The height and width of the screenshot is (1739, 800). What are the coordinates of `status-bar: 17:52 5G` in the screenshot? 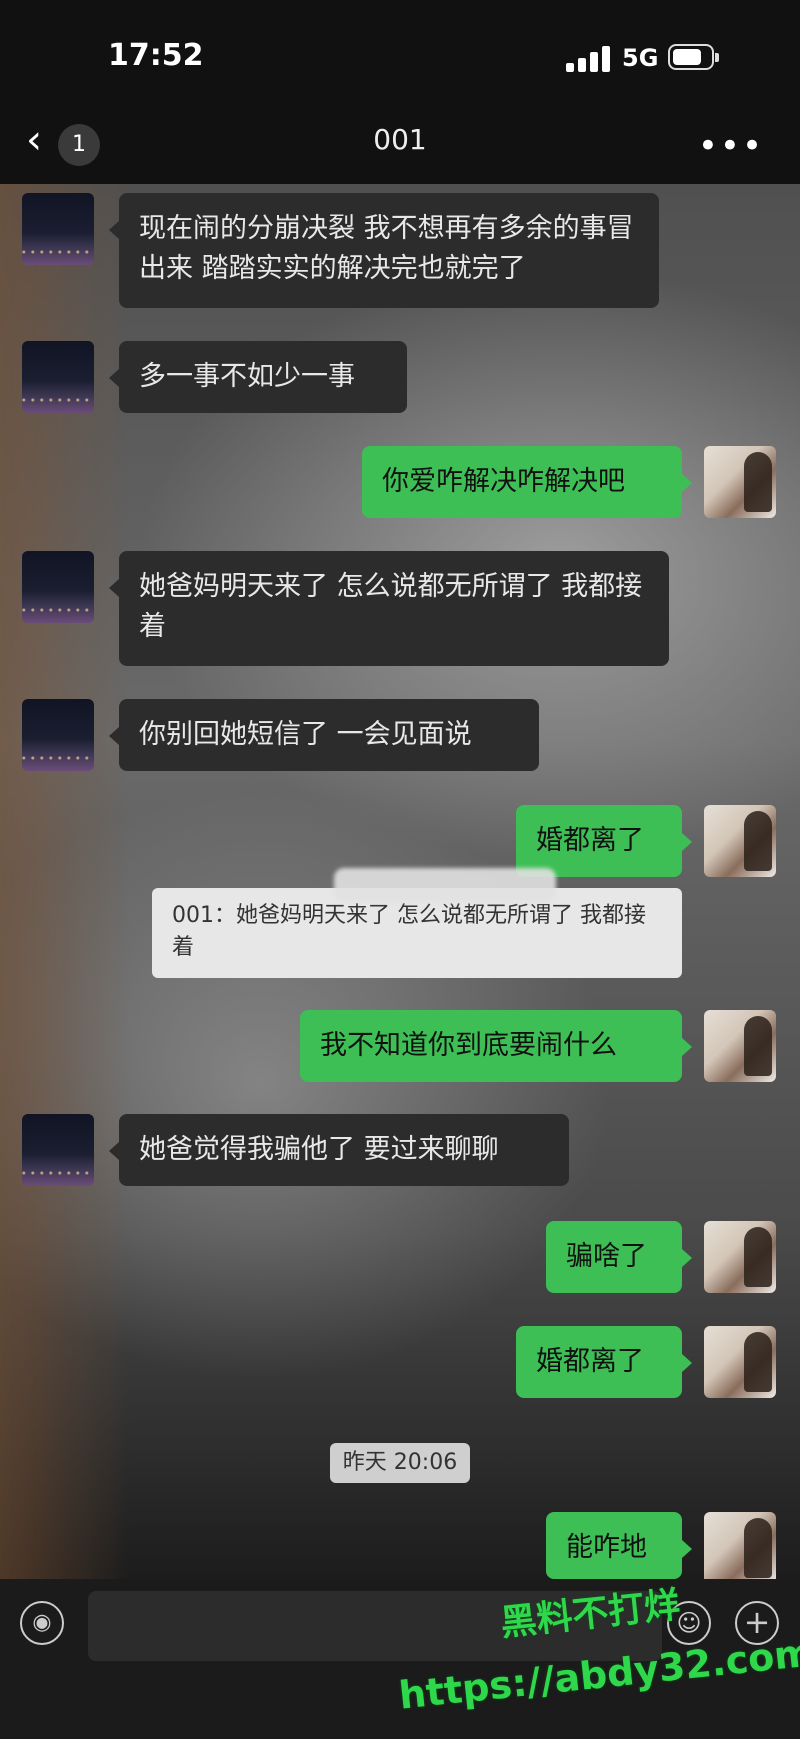 It's located at (400, 50).